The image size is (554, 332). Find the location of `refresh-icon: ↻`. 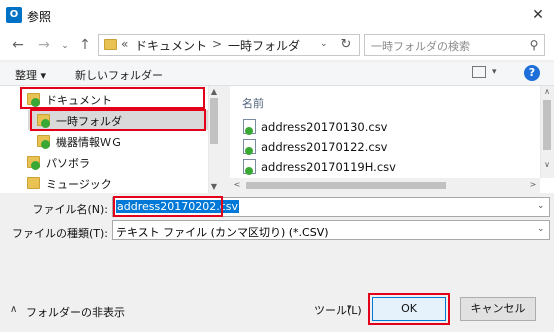

refresh-icon: ↻ is located at coordinates (346, 45).